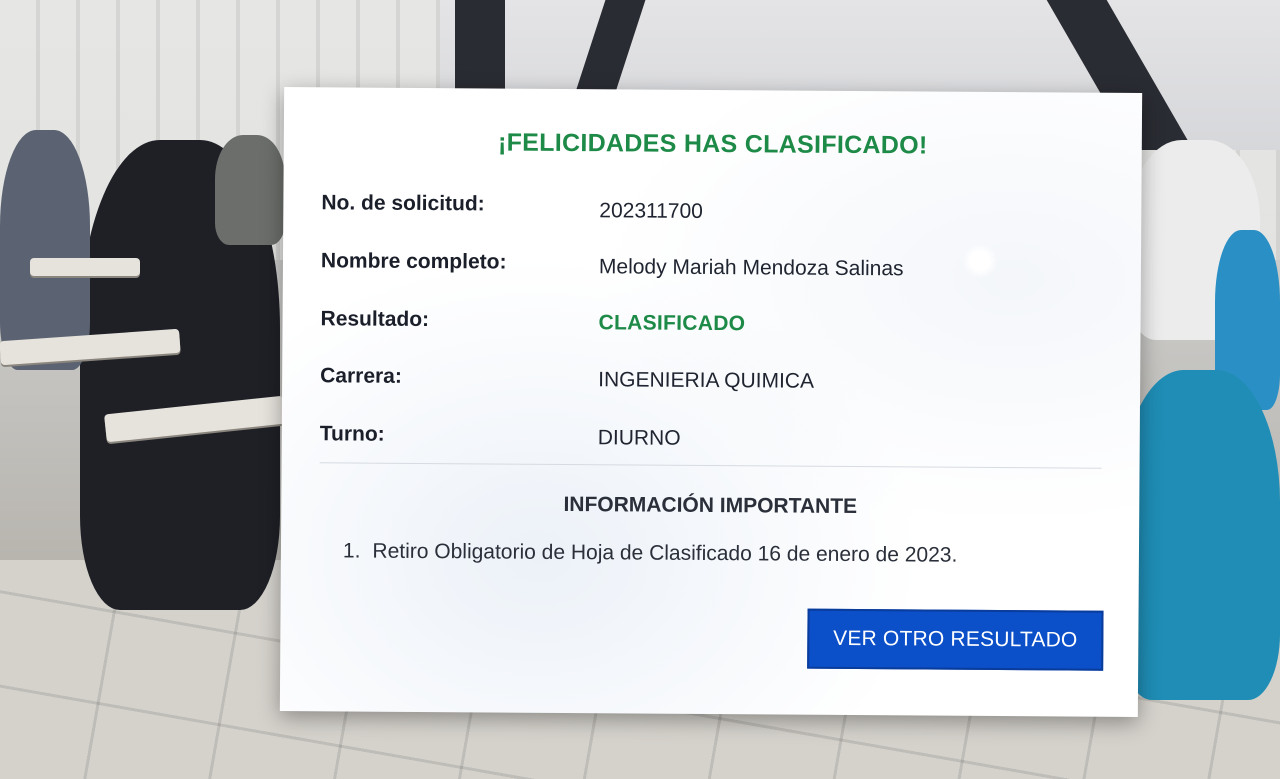  Describe the element at coordinates (85, 267) in the screenshot. I see `student-desk` at that location.